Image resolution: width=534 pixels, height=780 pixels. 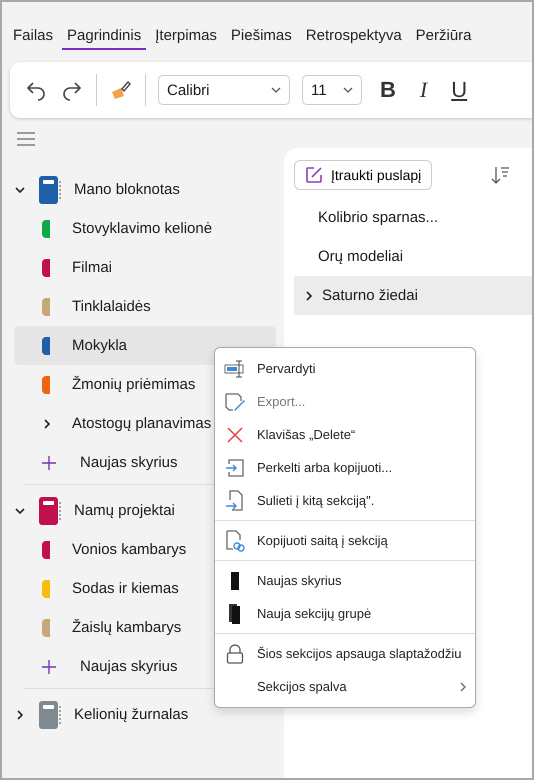 I want to click on add-page-button: Įtraukti puslapį, so click(x=363, y=175).